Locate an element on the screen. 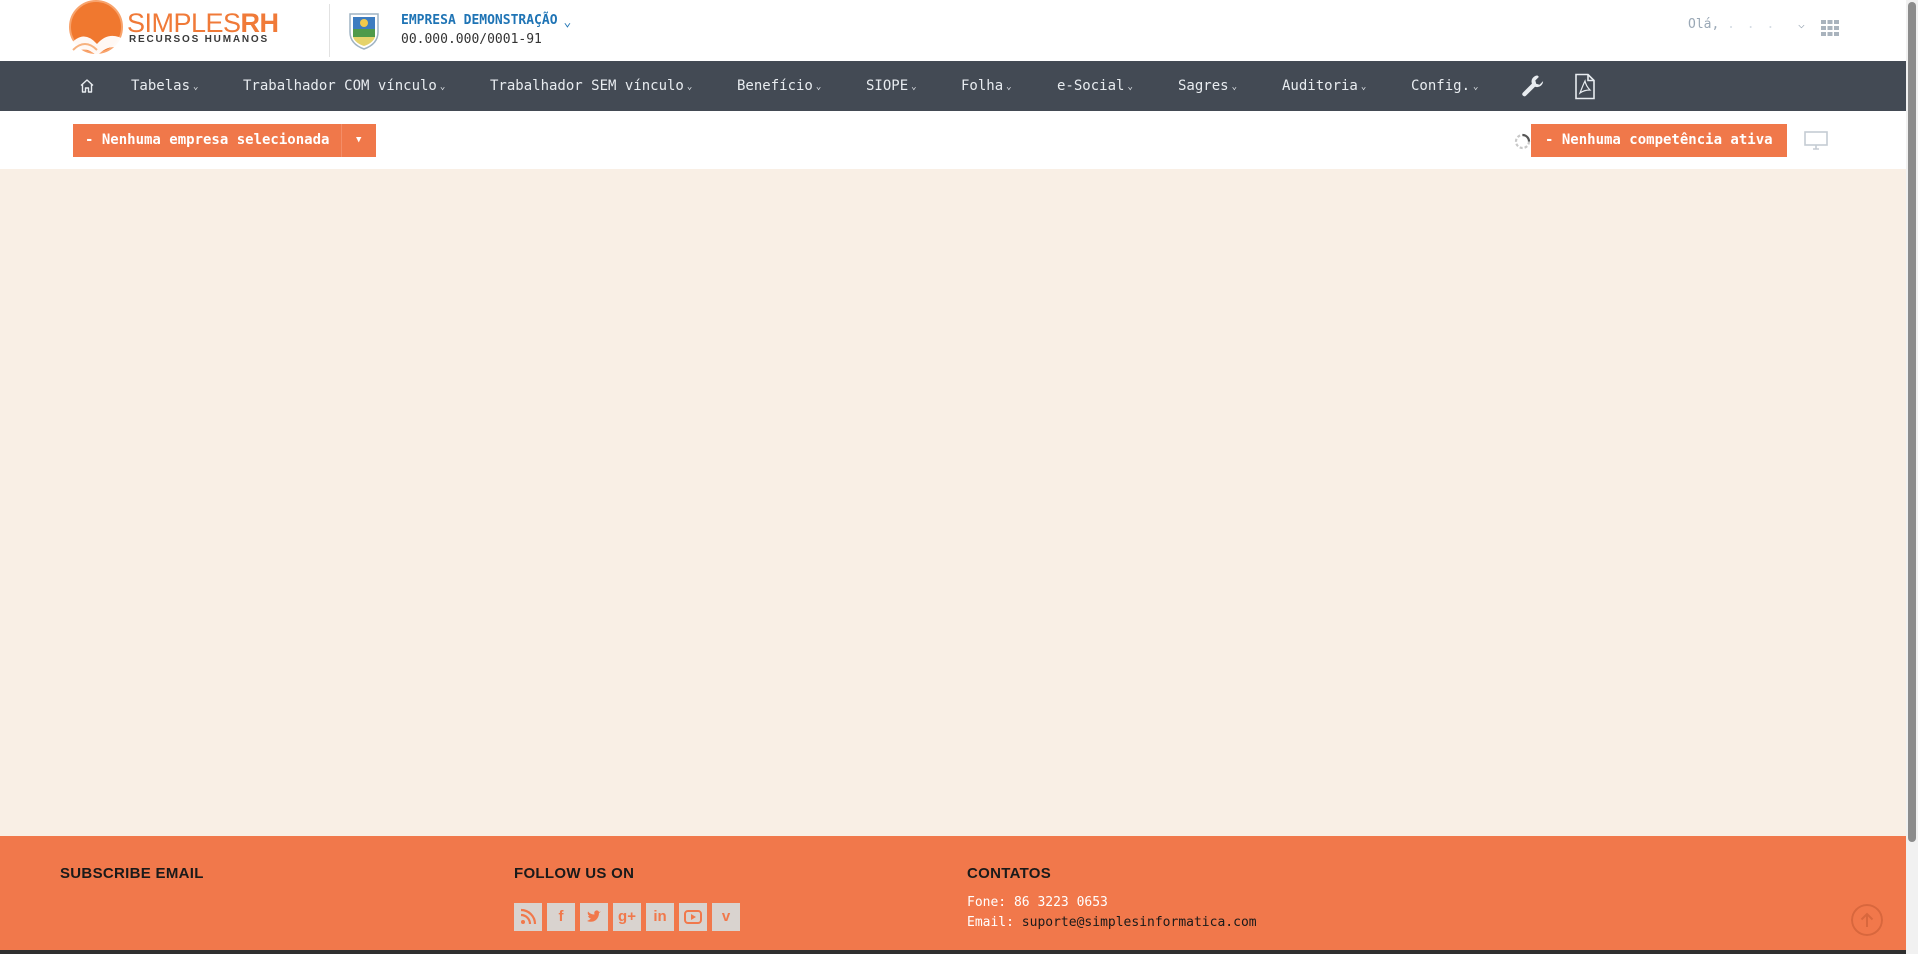 The image size is (1918, 954). nav-item-trabalhador-com-vinculo: Trabalhador COM vínculo ⌄ is located at coordinates (344, 86).